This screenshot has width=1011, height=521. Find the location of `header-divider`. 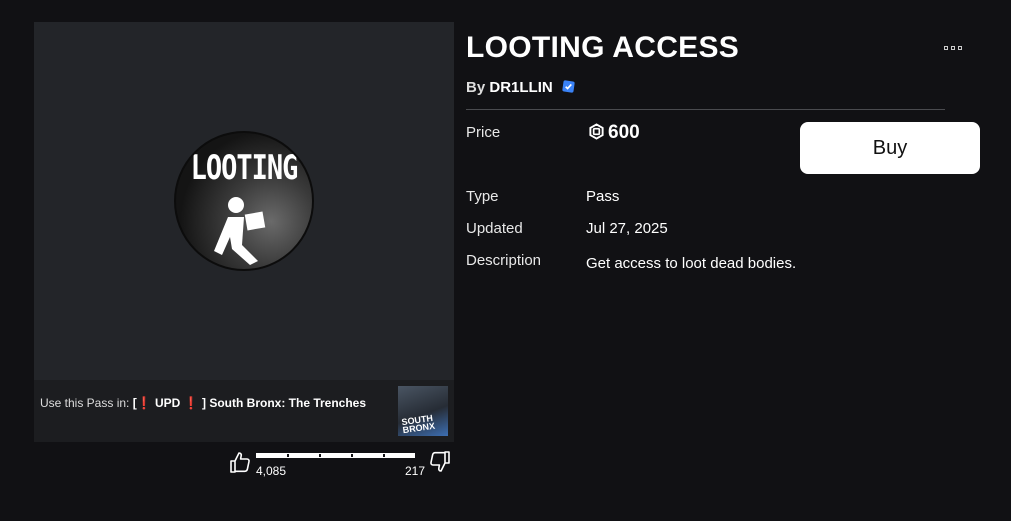

header-divider is located at coordinates (705, 109).